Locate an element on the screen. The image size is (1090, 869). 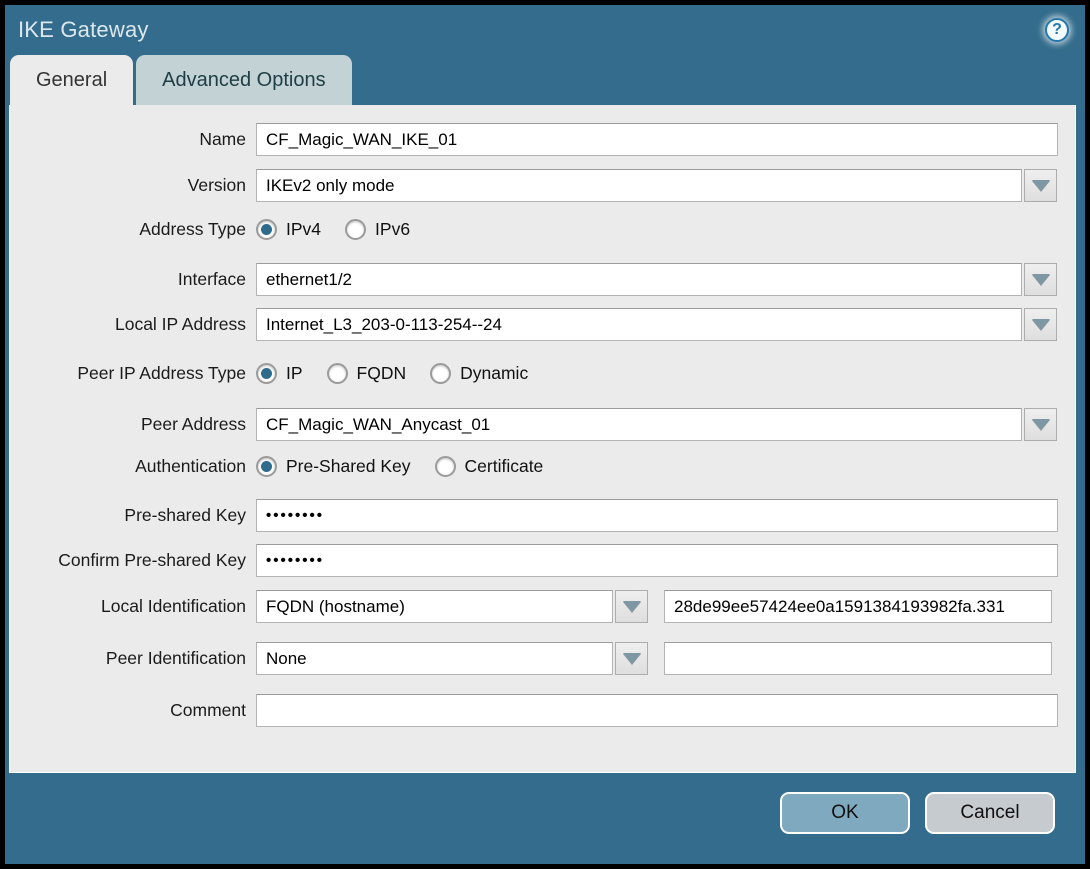
confirm-pre-shared-key-row: Confirm Pre-shared Key is located at coordinates (542, 560).